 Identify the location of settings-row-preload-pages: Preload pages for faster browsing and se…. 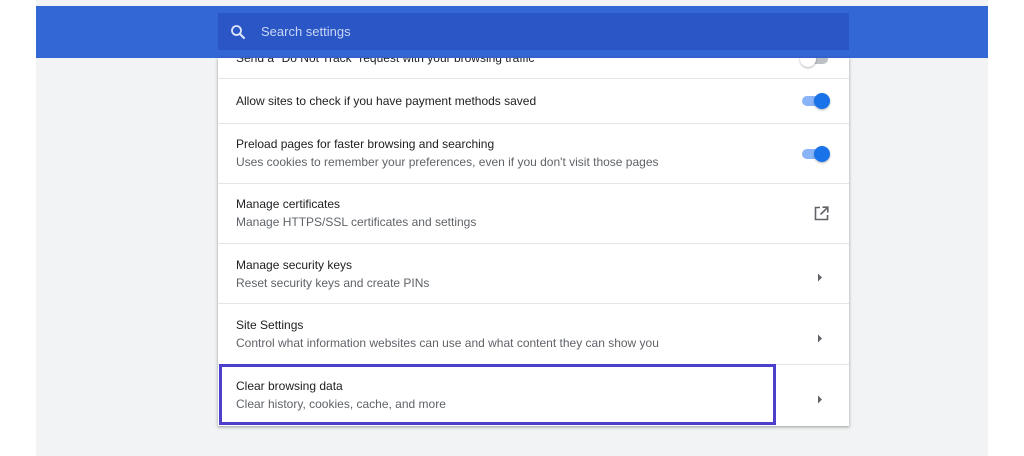
(533, 153).